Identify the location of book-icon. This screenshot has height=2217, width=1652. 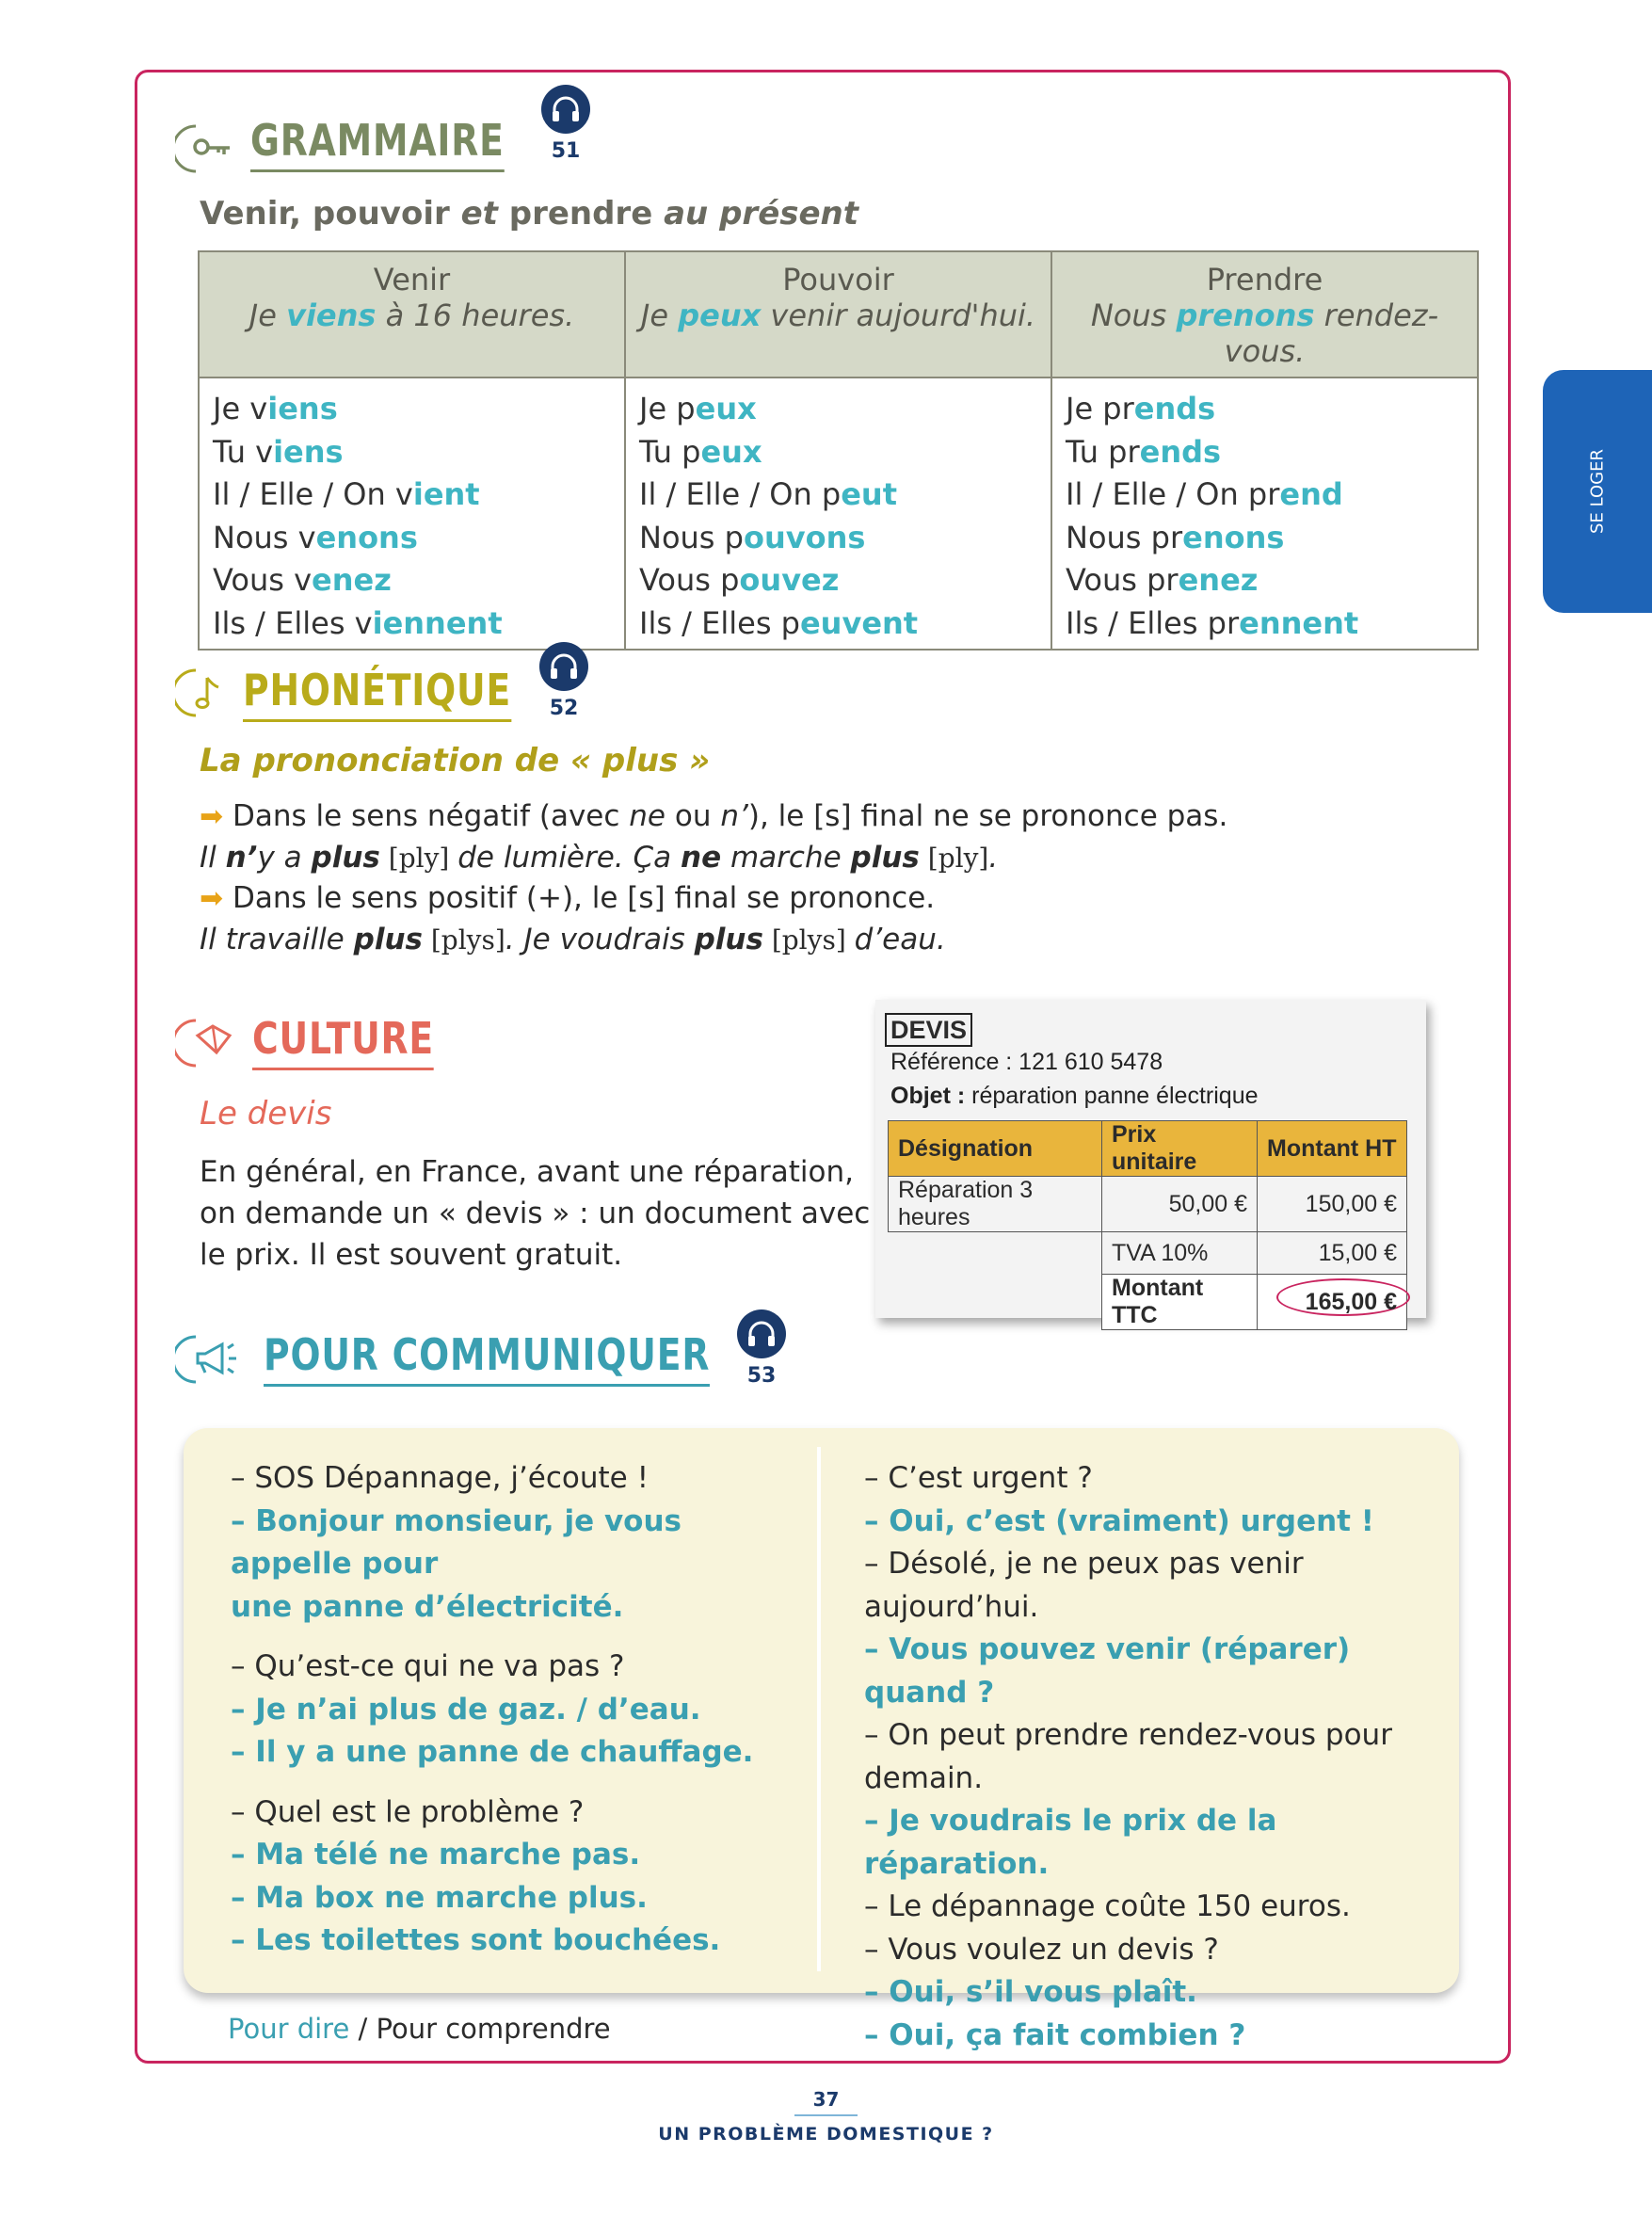
(210, 1045).